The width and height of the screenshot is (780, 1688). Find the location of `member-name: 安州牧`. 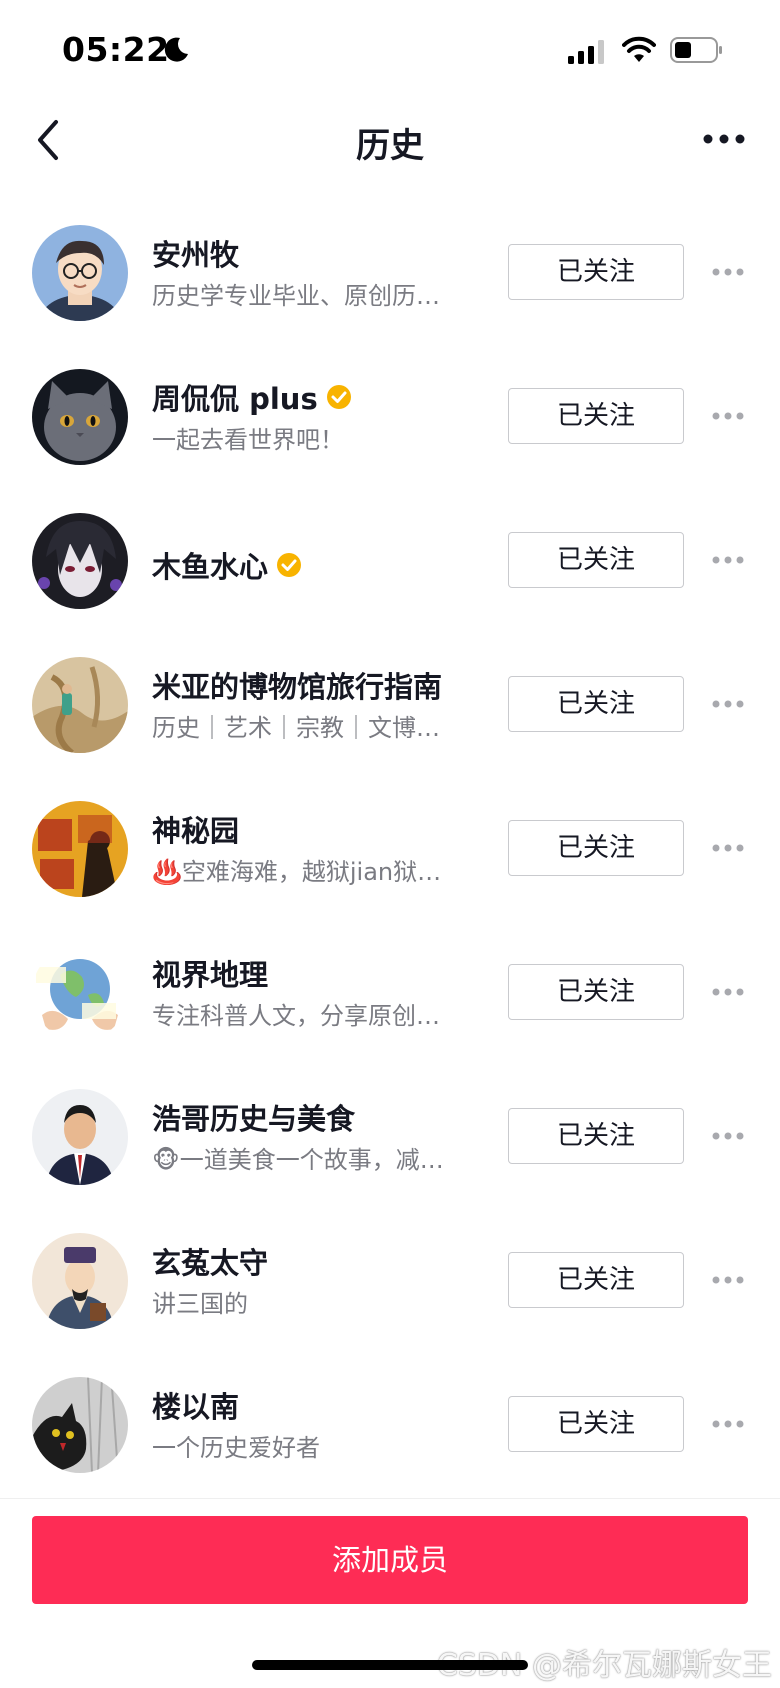

member-name: 安州牧 is located at coordinates (195, 253).